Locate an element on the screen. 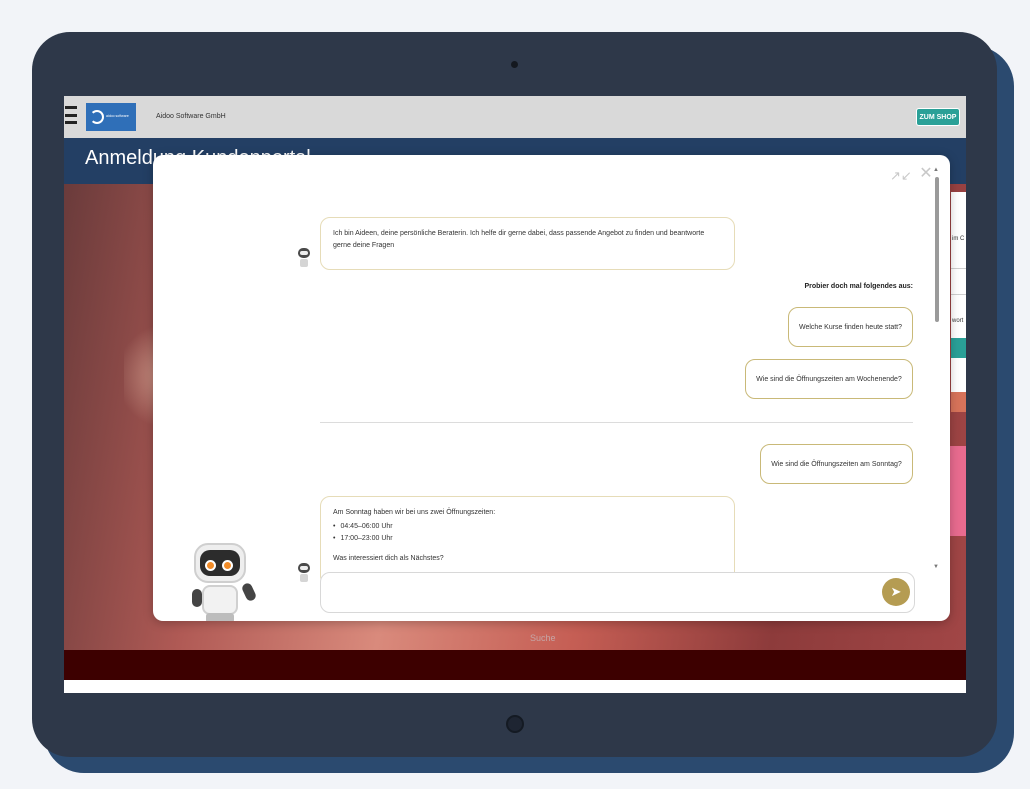 This screenshot has height=789, width=1030. scroll-thumb is located at coordinates (937, 249).